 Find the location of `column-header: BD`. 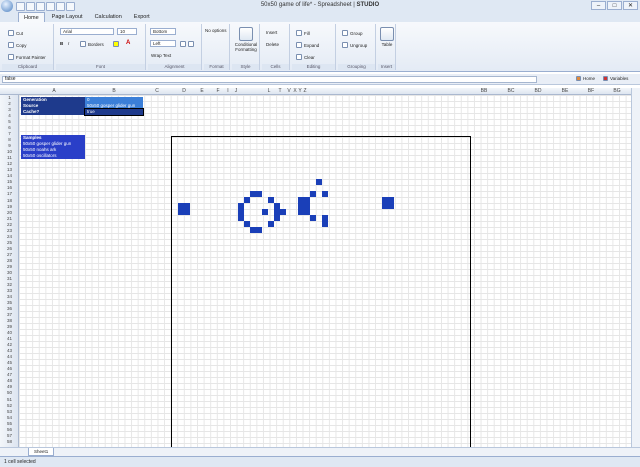

column-header: BD is located at coordinates (538, 91).